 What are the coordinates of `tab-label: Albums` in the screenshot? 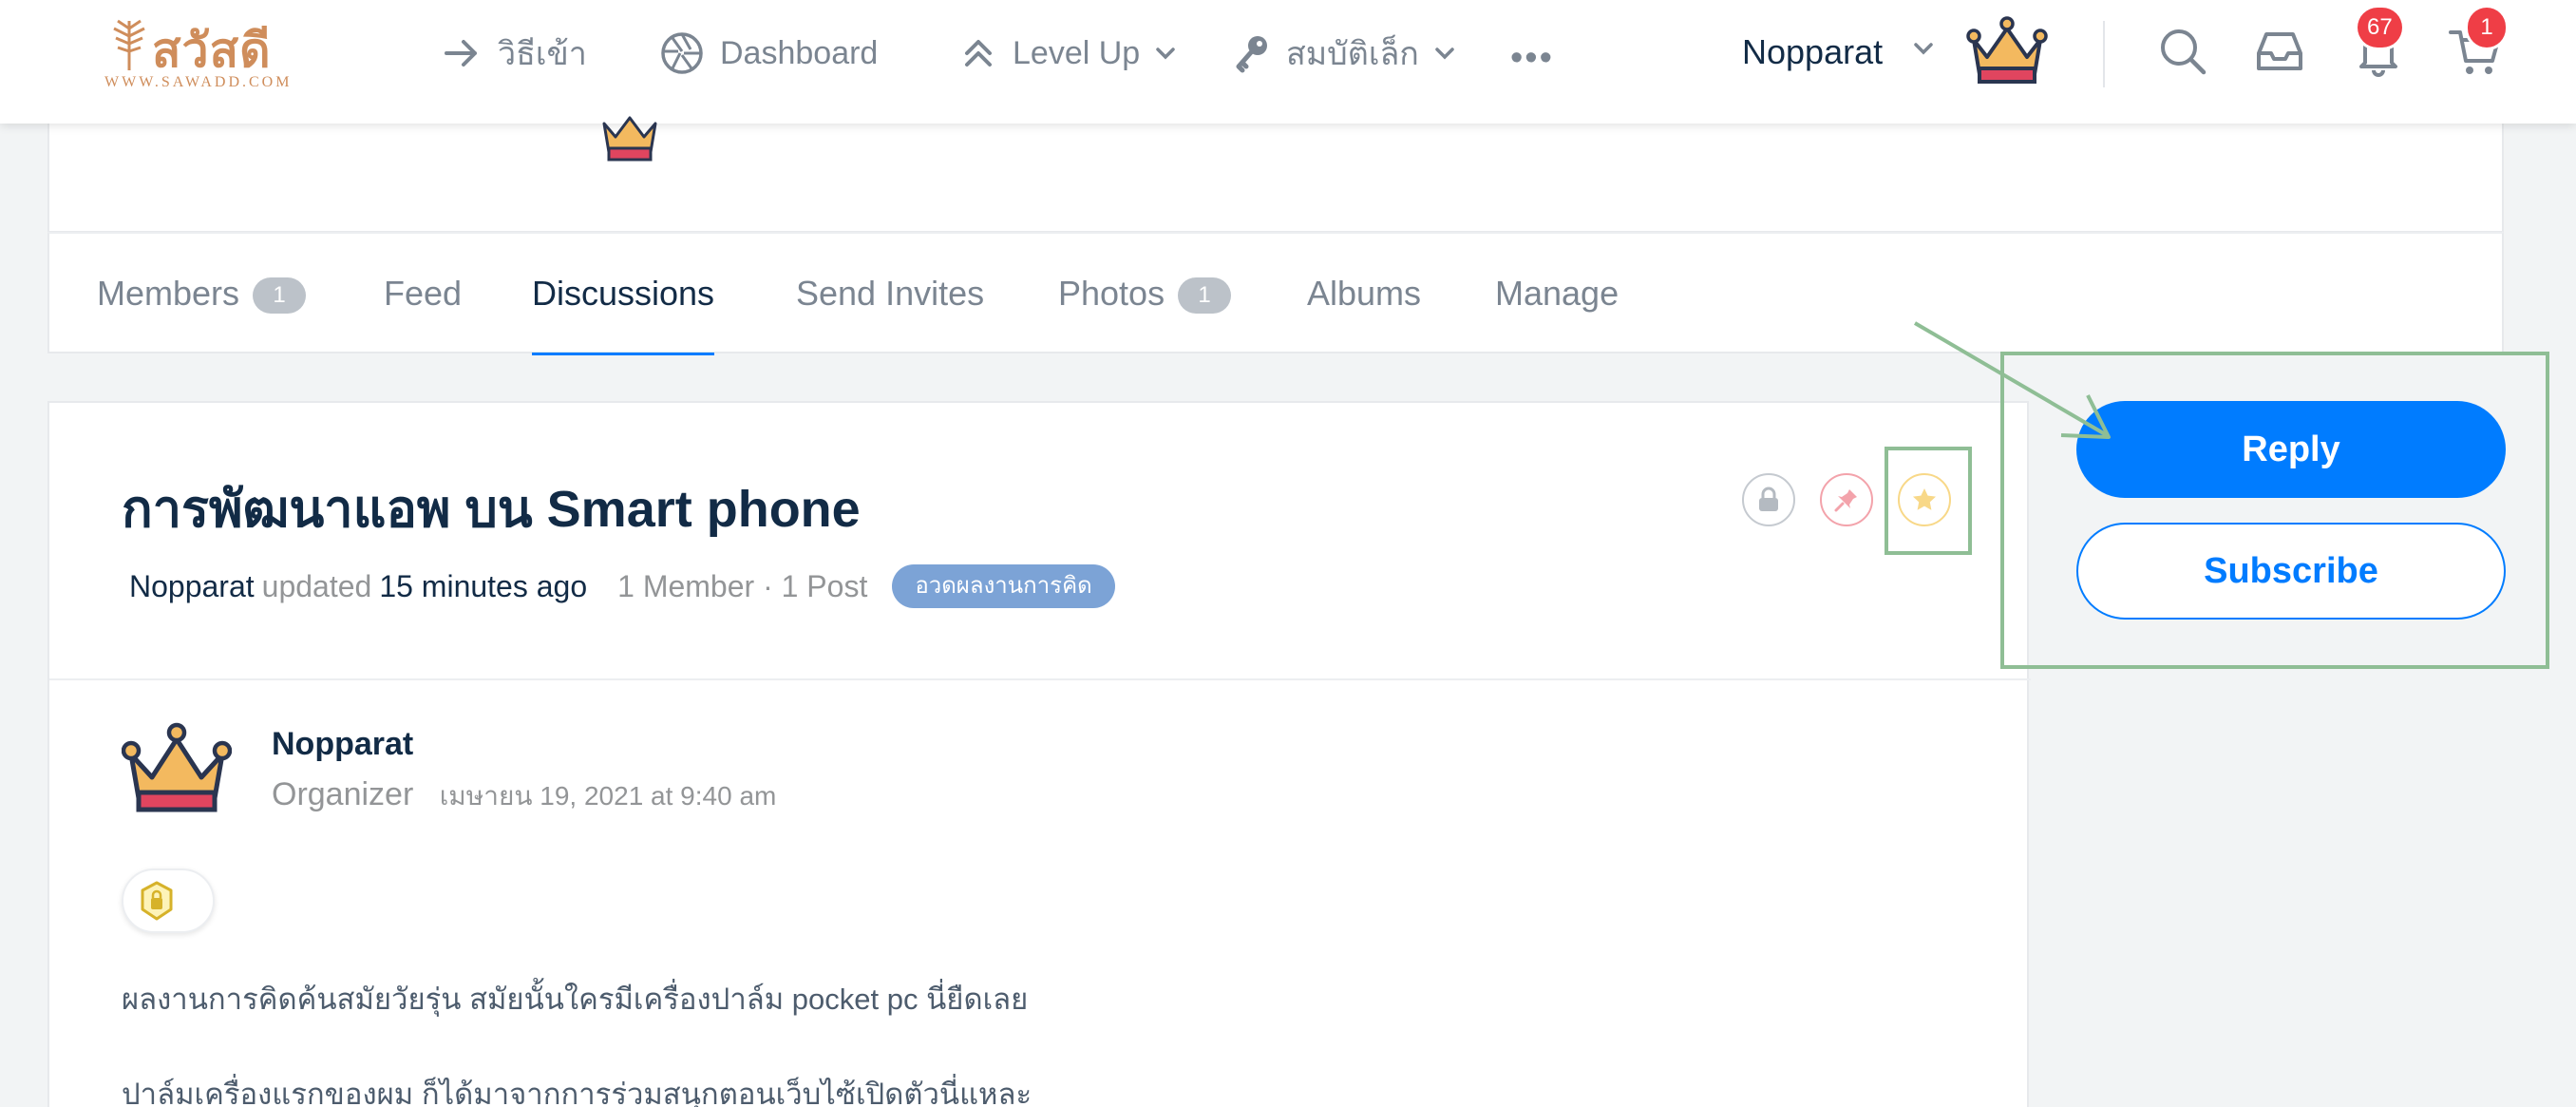 It's located at (1364, 293).